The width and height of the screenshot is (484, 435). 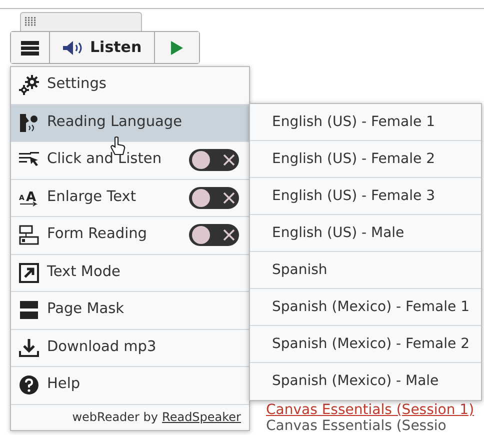 What do you see at coordinates (365, 122) in the screenshot?
I see `language-option: English (US) - Female 1` at bounding box center [365, 122].